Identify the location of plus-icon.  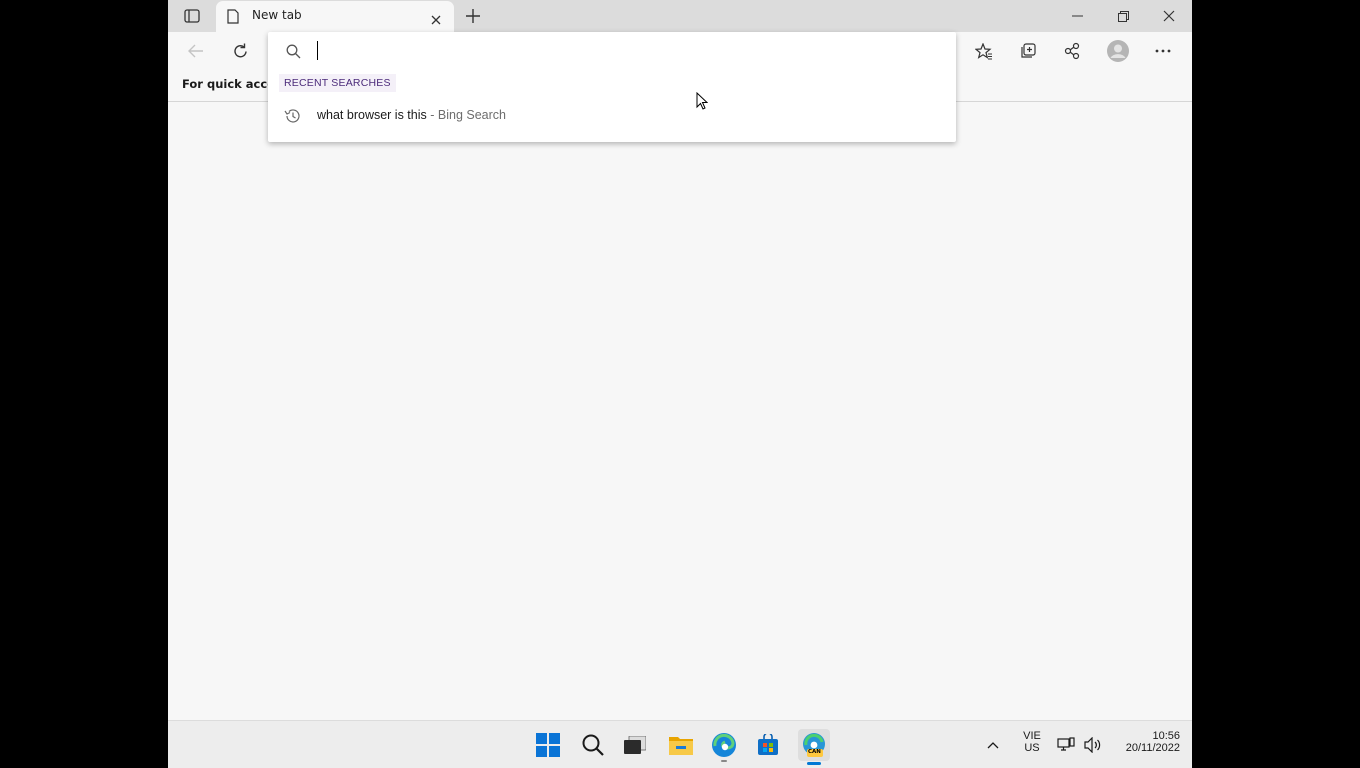
(473, 16).